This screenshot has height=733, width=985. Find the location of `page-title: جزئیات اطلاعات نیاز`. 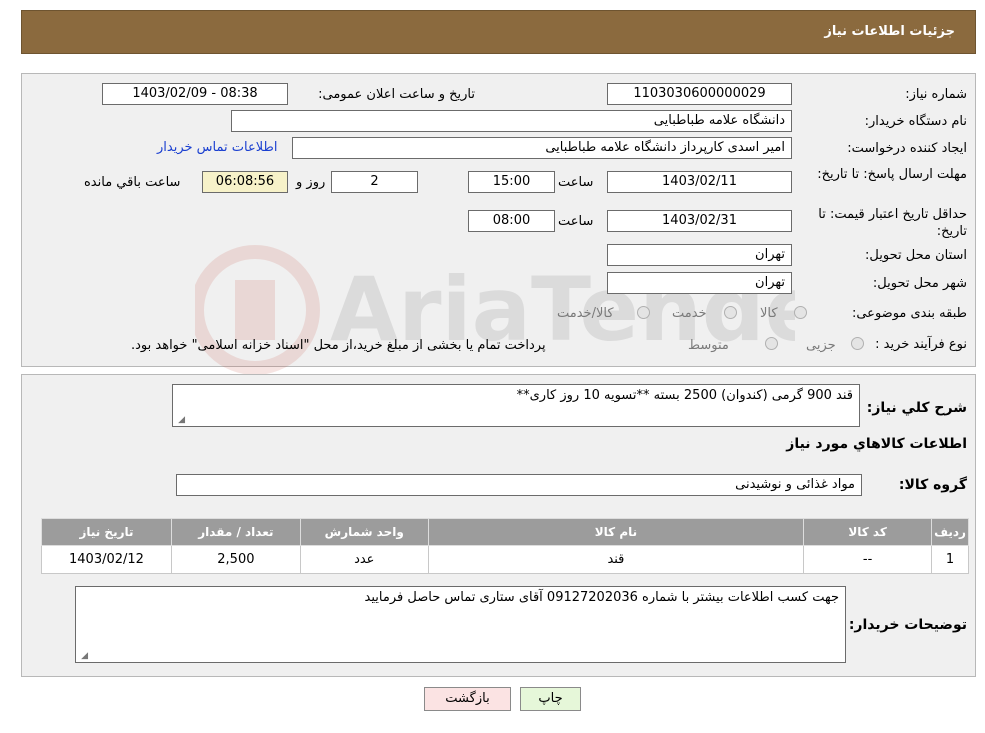

page-title: جزئیات اطلاعات نیاز is located at coordinates (889, 31).